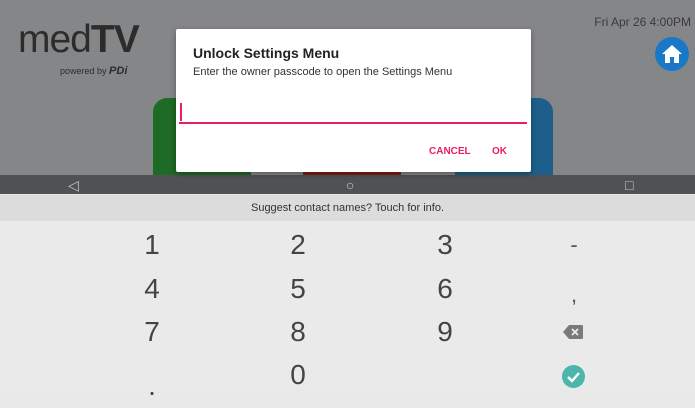 Image resolution: width=695 pixels, height=408 pixels. I want to click on passcode-input, so click(353, 112).